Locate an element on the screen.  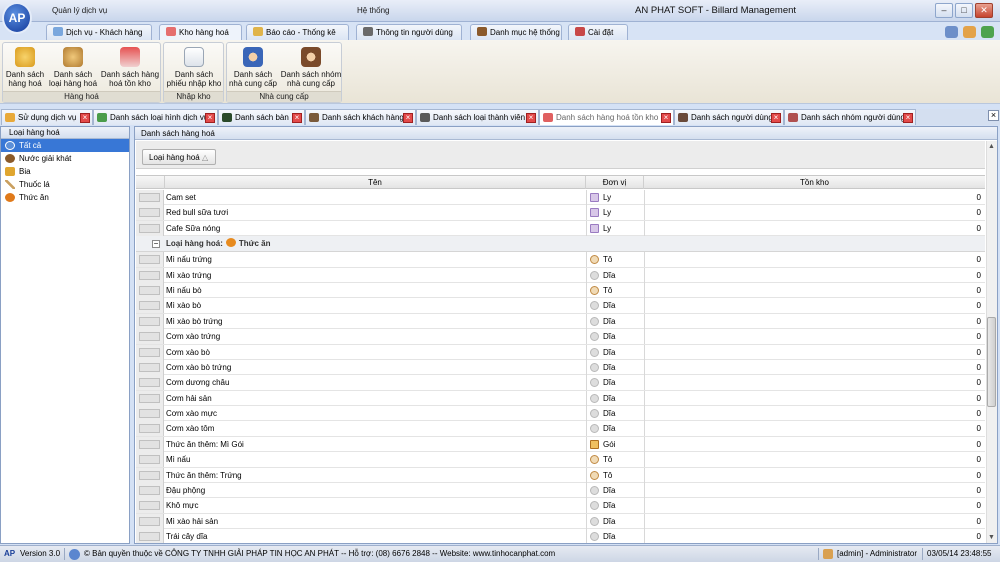
table-row: Cơm xào trứng Dĩa 0 is located at coordinates (560, 337).